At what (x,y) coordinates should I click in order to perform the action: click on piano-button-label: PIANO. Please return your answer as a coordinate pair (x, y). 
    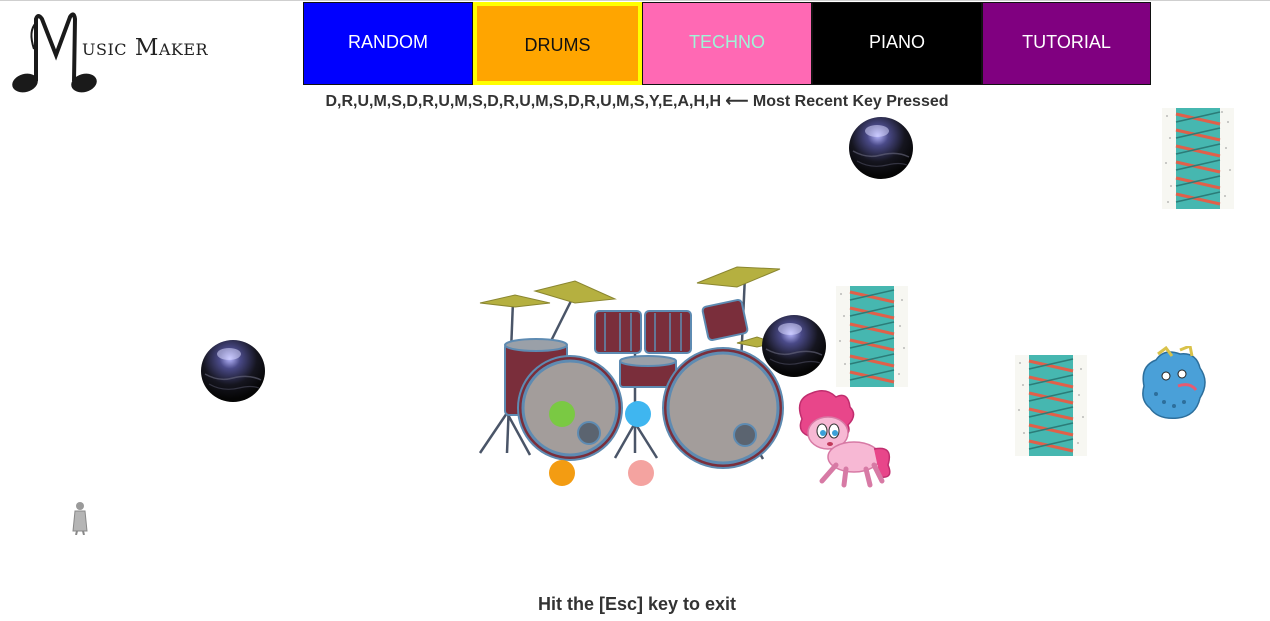
    Looking at the image, I should click on (896, 42).